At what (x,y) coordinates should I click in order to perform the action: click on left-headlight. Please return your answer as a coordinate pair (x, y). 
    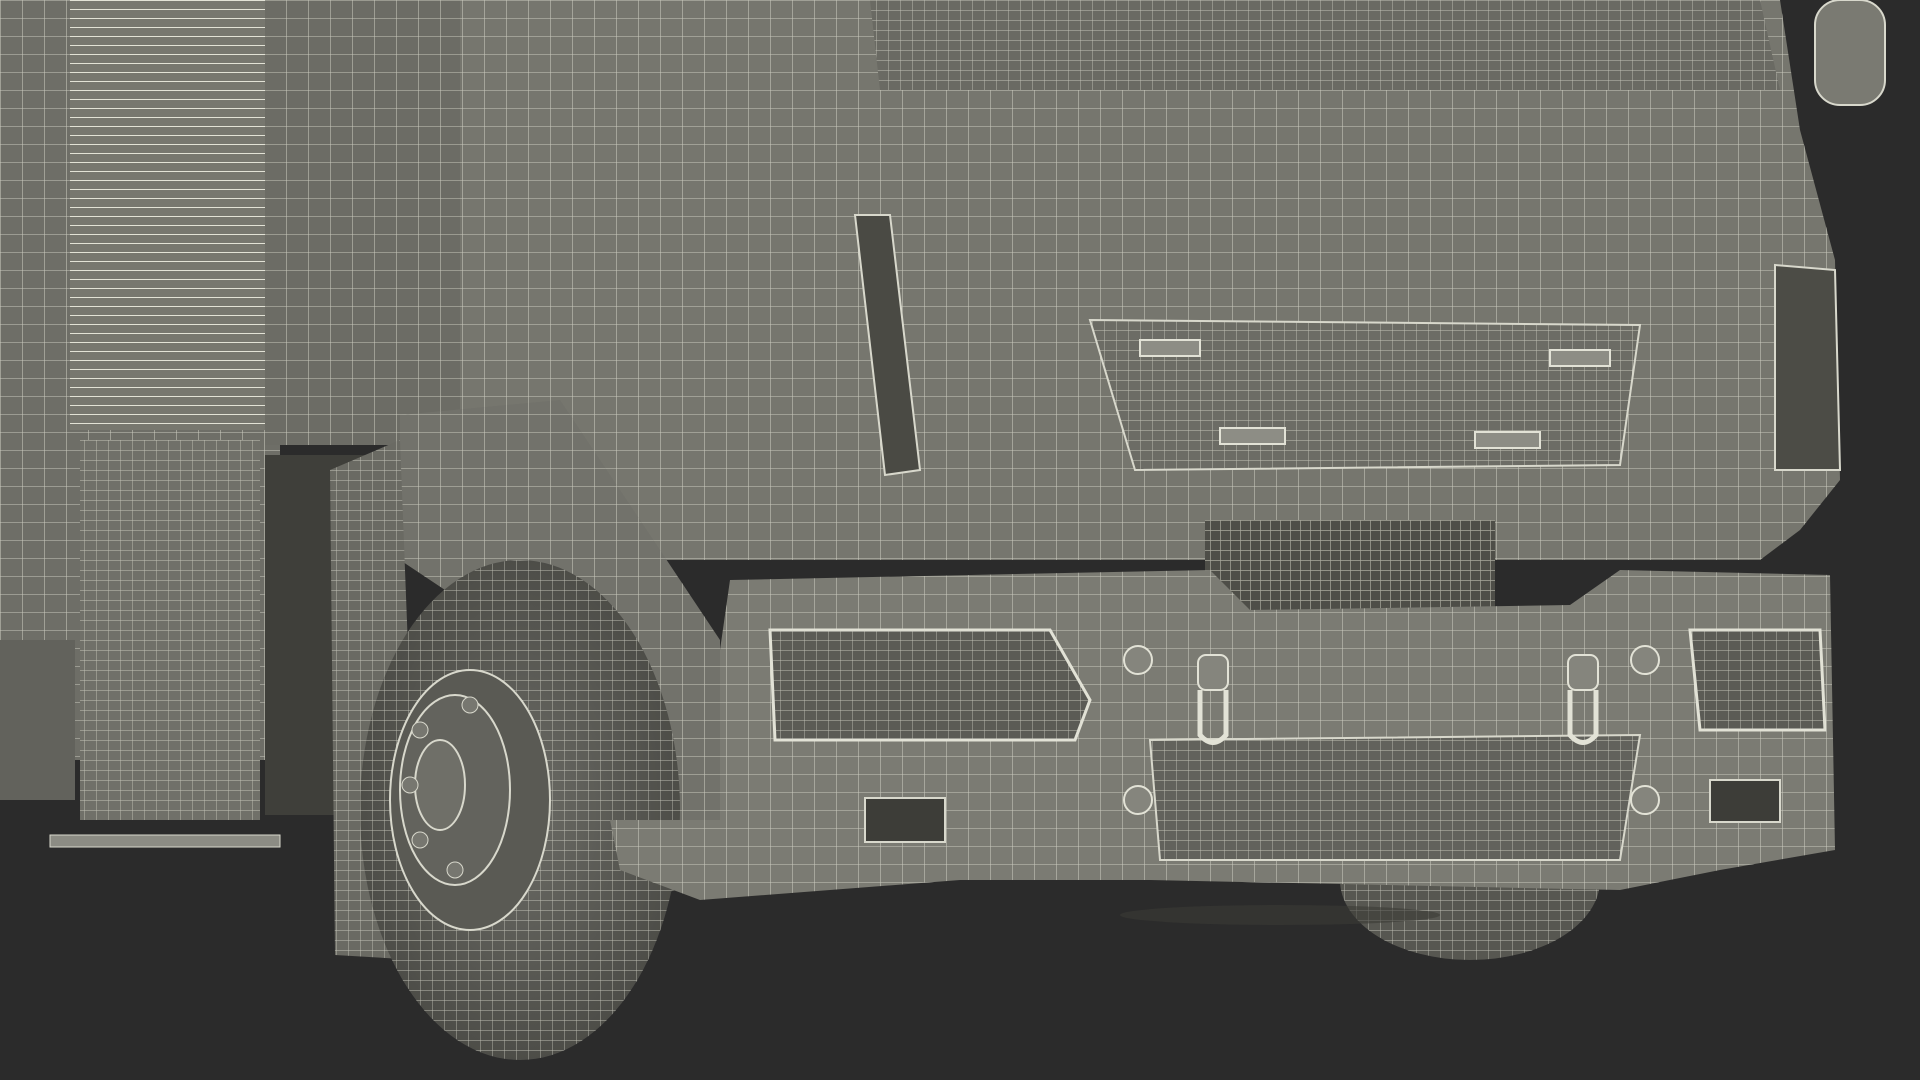
    Looking at the image, I should click on (930, 685).